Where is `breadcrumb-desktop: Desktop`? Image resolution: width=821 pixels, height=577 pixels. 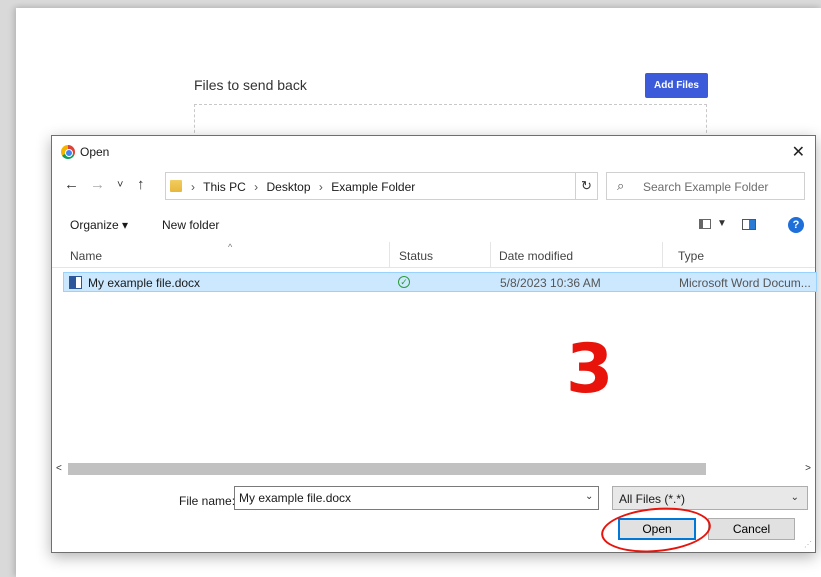 breadcrumb-desktop: Desktop is located at coordinates (289, 187).